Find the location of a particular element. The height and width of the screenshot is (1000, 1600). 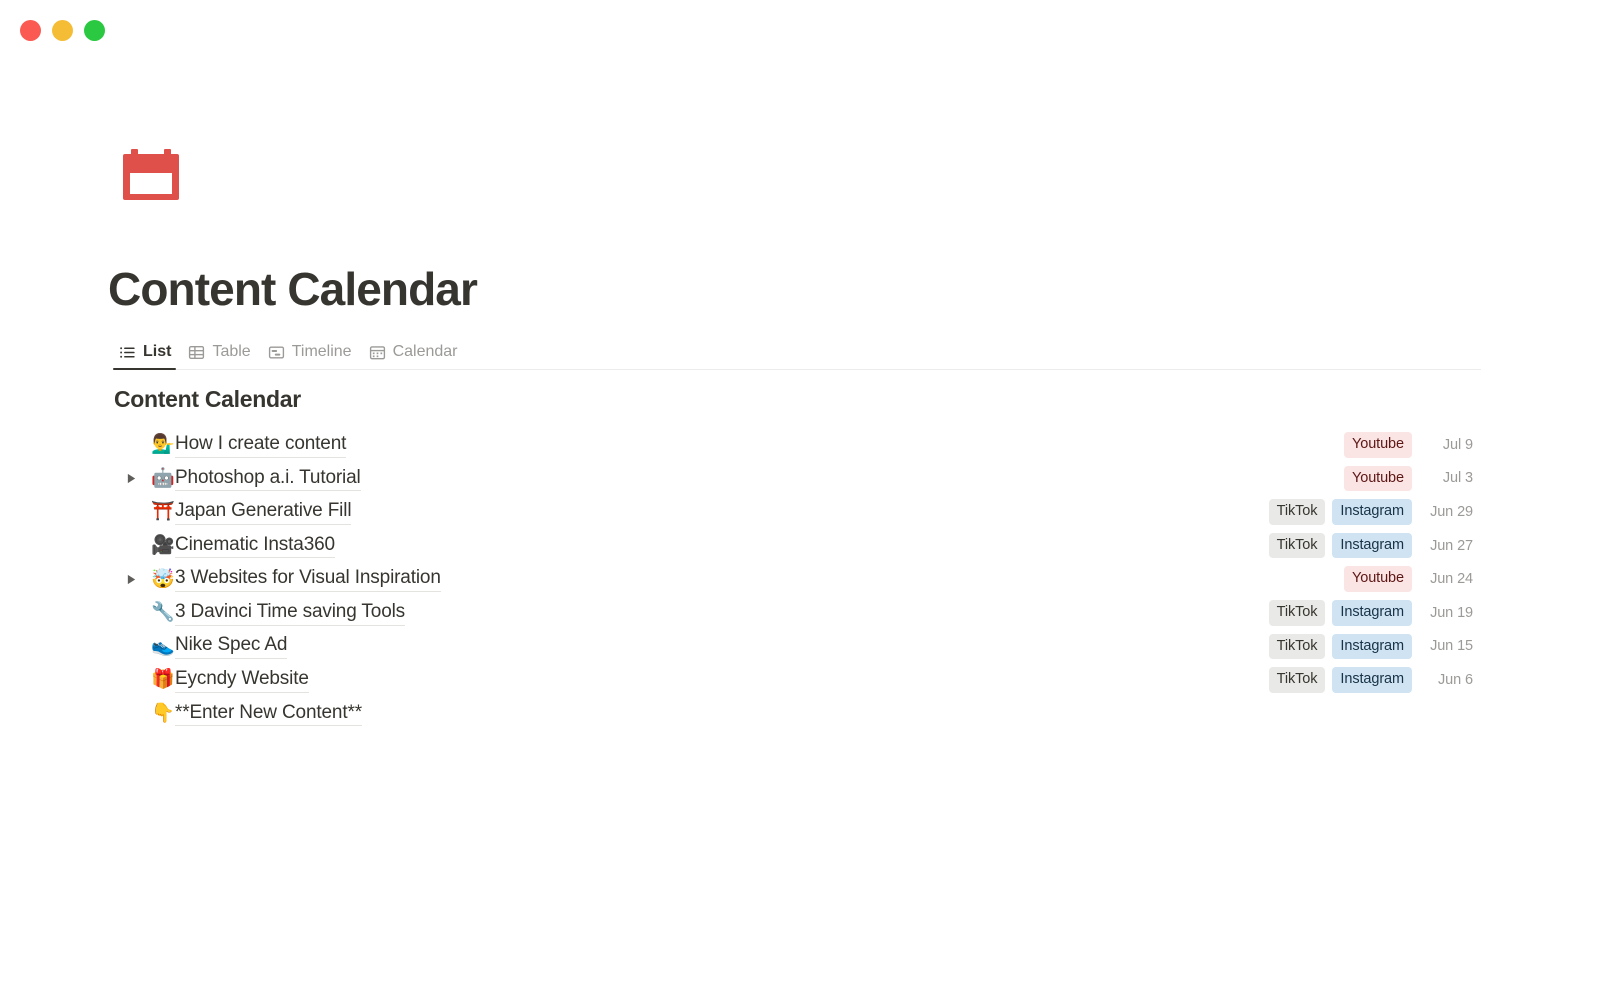

view-tab-bar: List Table Timeline Calendar is located at coordinates (291, 352).